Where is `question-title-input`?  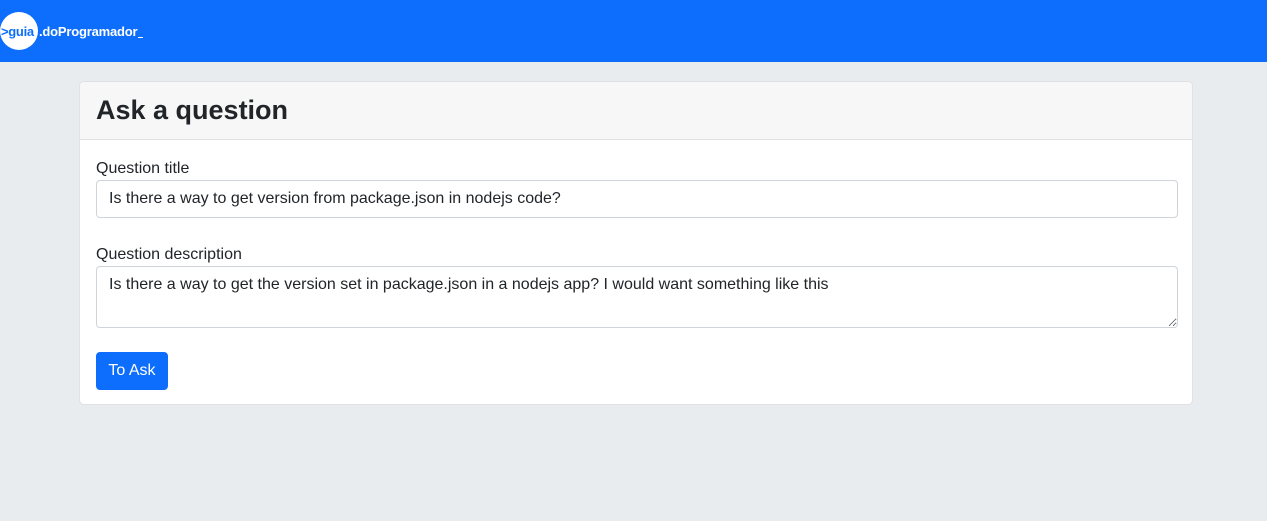 question-title-input is located at coordinates (637, 199).